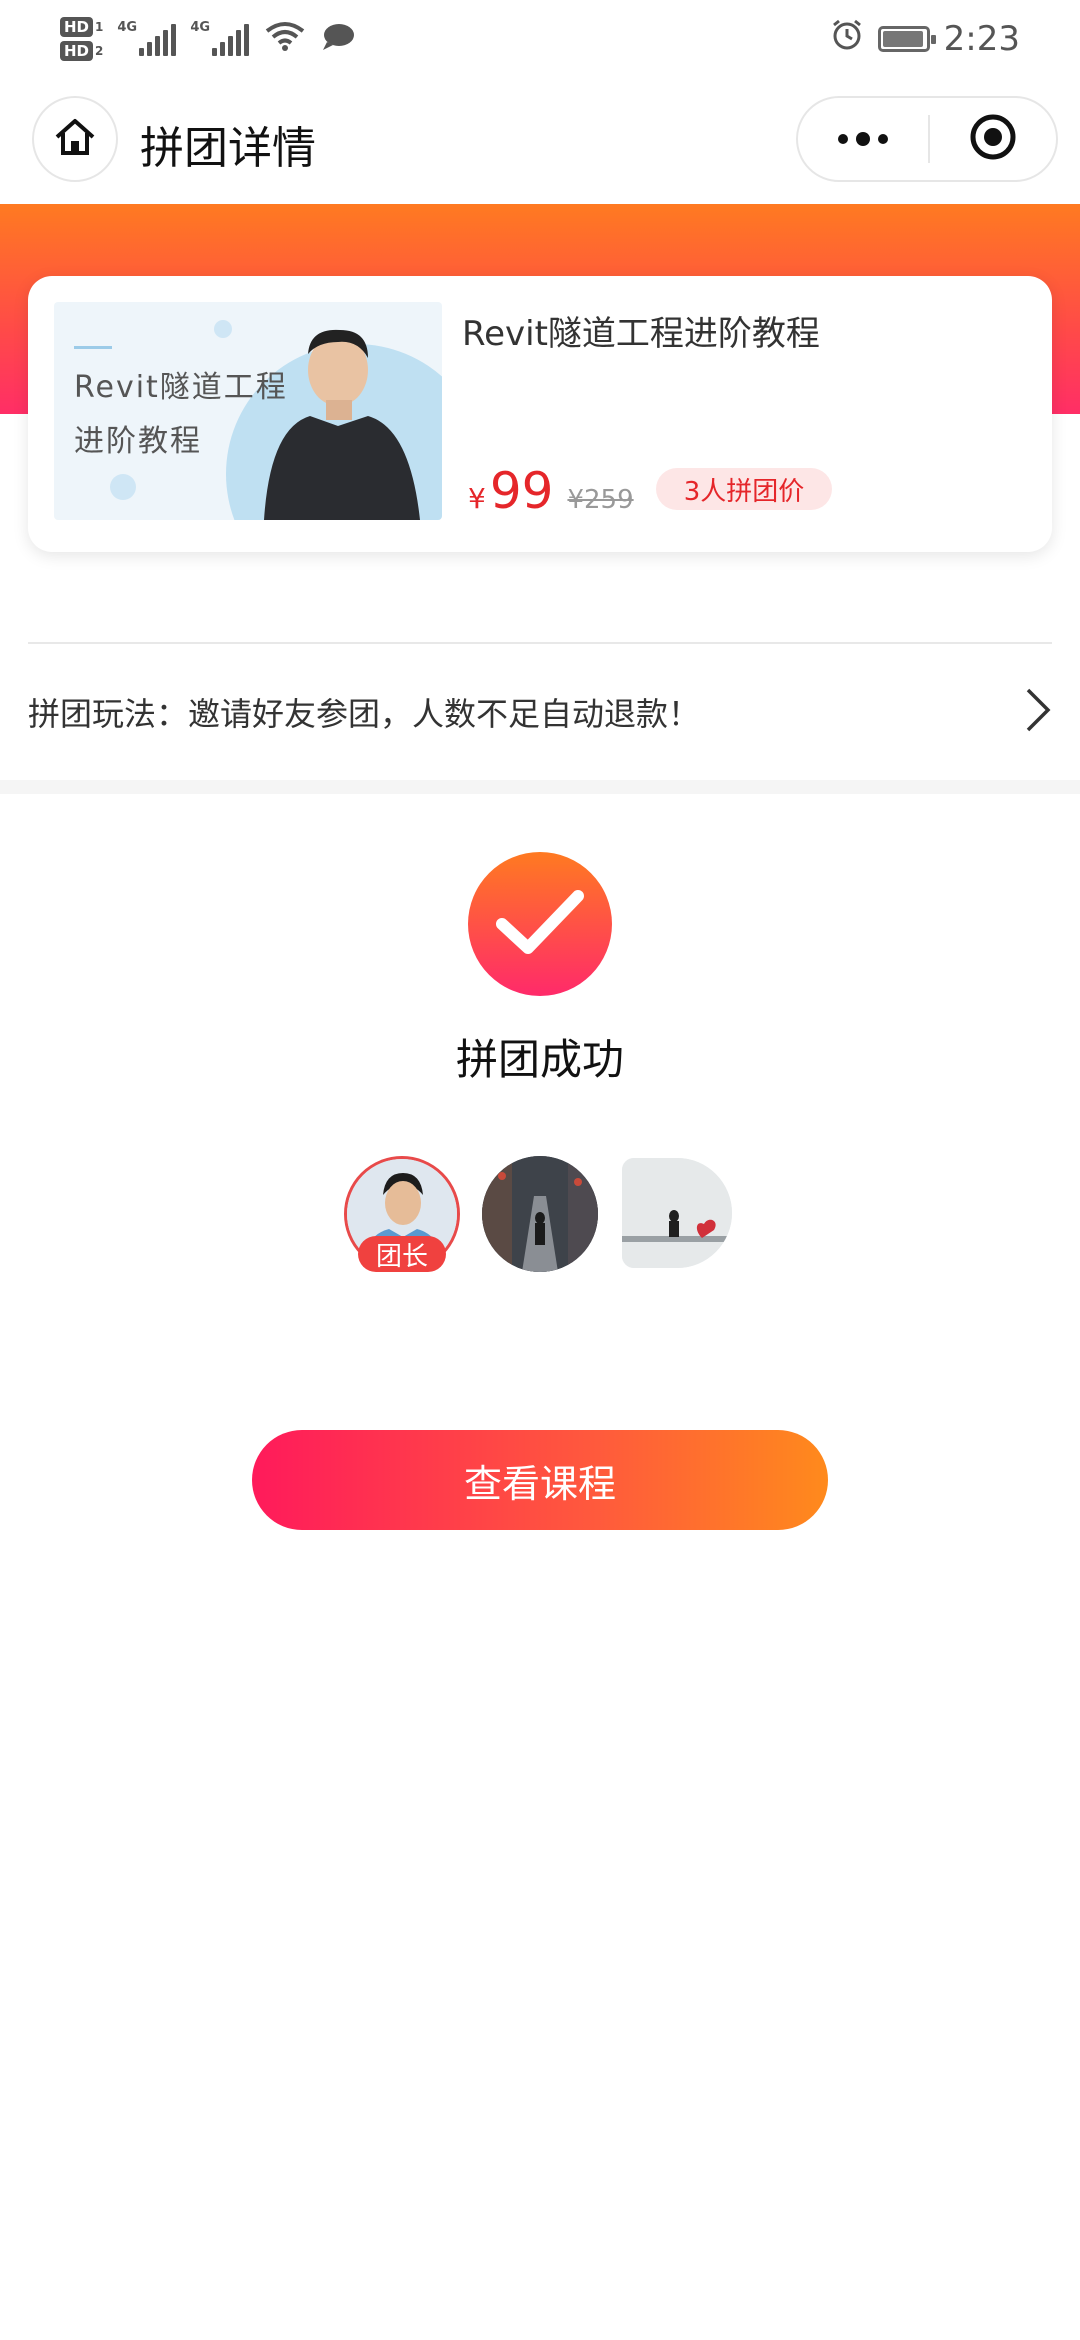 The width and height of the screenshot is (1080, 2340). I want to click on battery-charging-icon, so click(906, 39).